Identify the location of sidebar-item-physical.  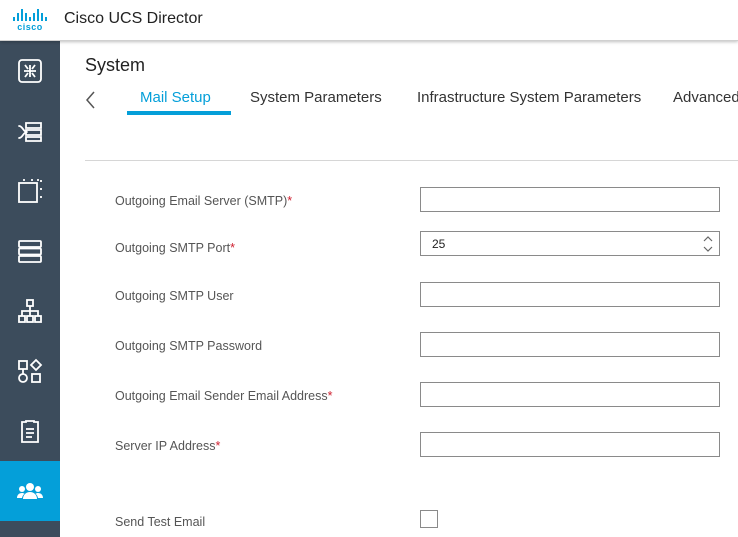
(30, 251).